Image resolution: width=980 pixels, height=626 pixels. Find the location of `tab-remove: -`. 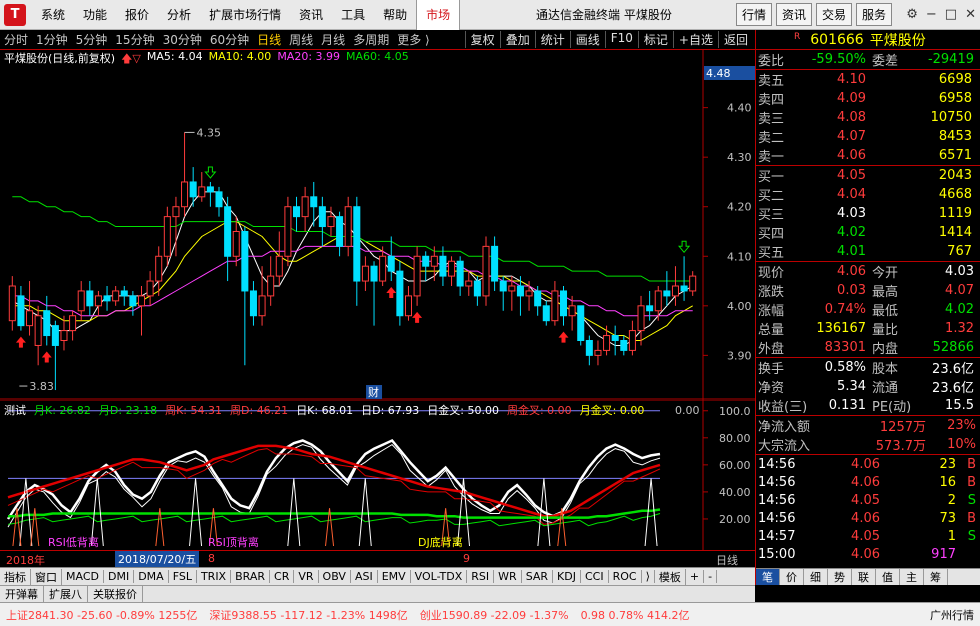

tab-remove: - is located at coordinates (711, 576).